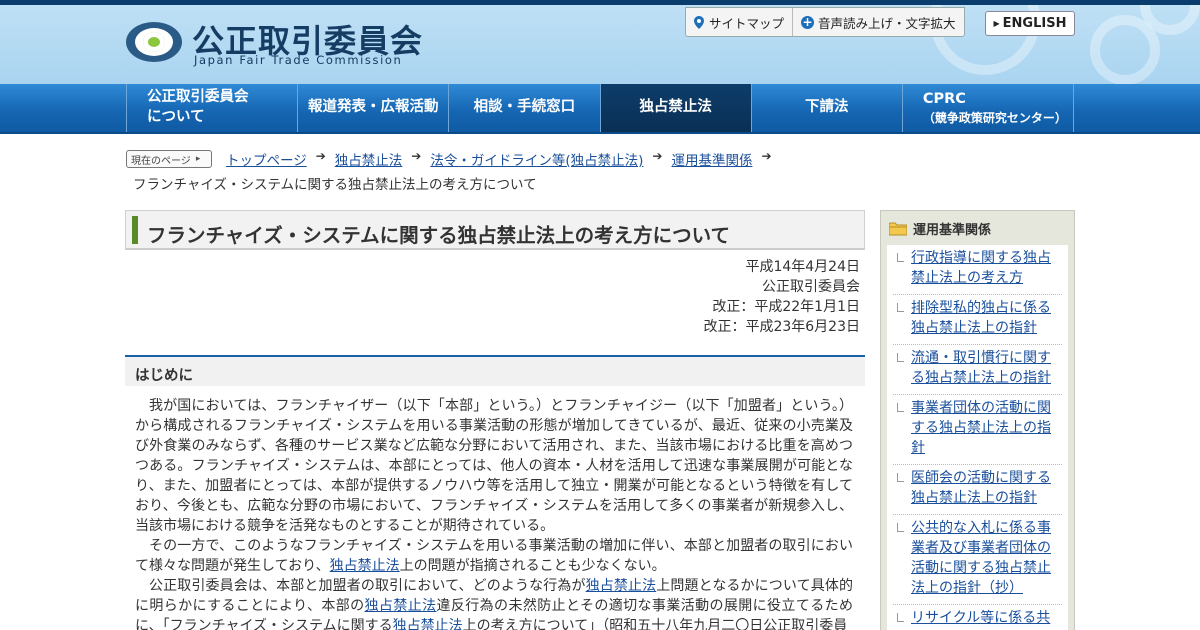 The height and width of the screenshot is (630, 1200). I want to click on sidebar-item: 排除型私的独占に係る独占禁止法上の指針, so click(977, 320).